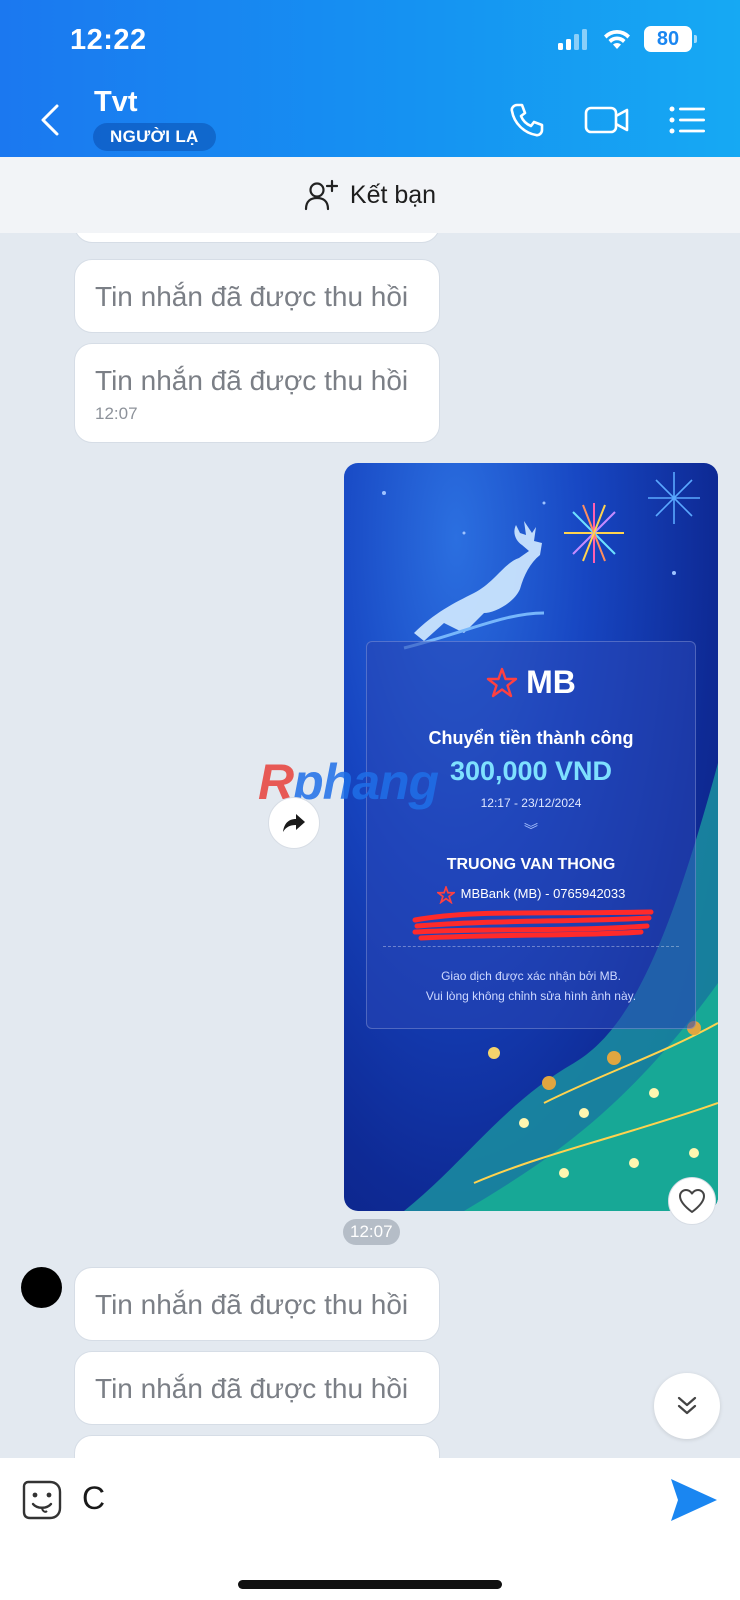 The height and width of the screenshot is (1600, 740). Describe the element at coordinates (543, 893) in the screenshot. I see `bank-account: MBBank (MB) - 0765942033` at that location.